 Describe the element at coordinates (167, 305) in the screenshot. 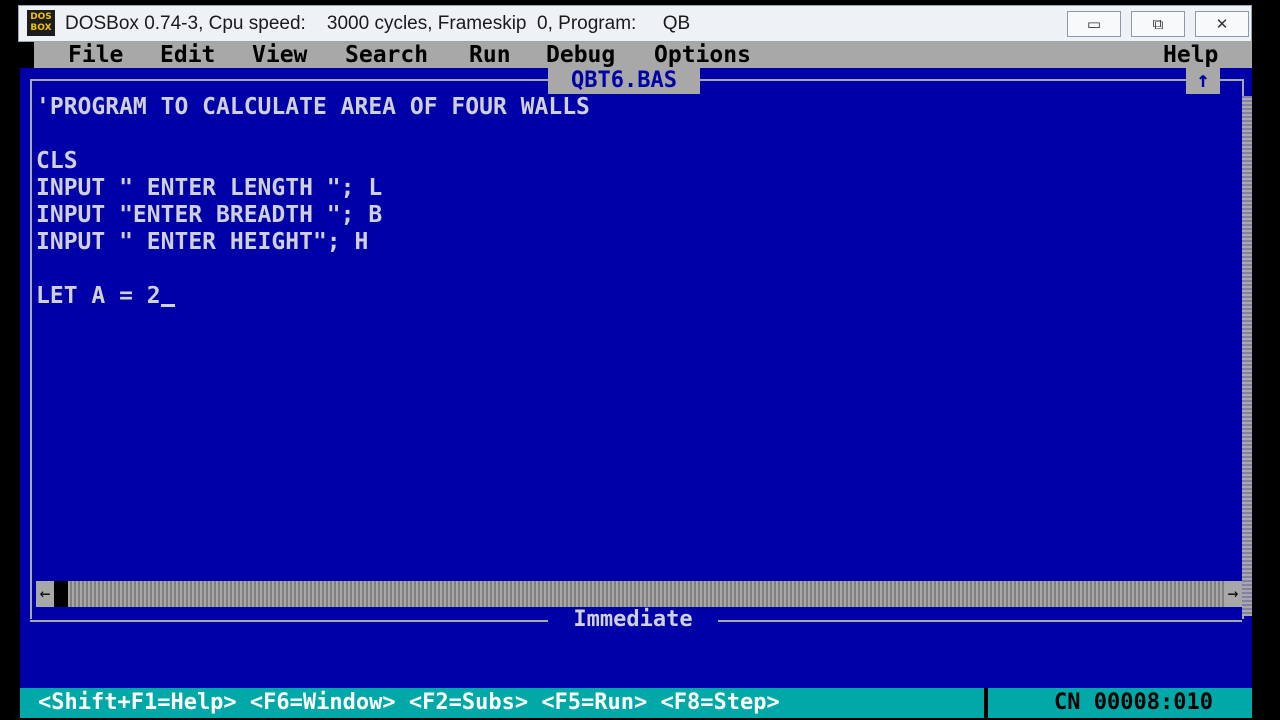

I see `text-cursor` at that location.